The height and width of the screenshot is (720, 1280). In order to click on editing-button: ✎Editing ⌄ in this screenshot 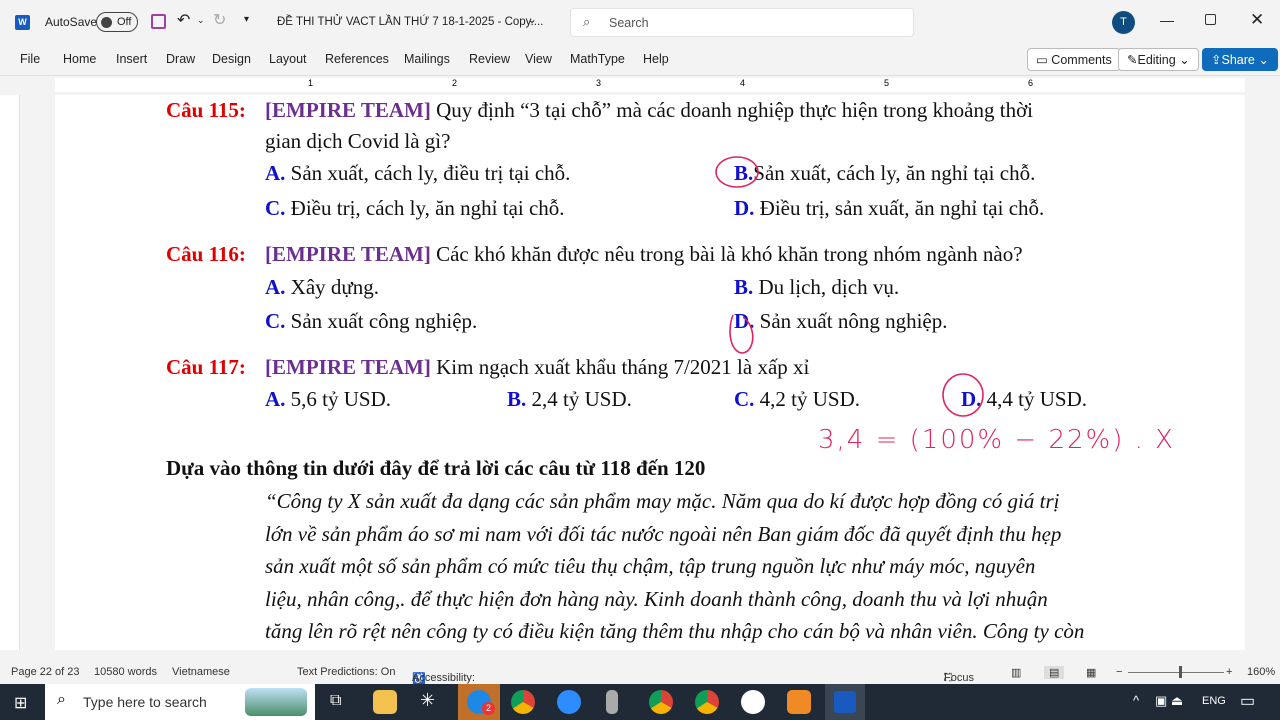, I will do `click(1158, 59)`.